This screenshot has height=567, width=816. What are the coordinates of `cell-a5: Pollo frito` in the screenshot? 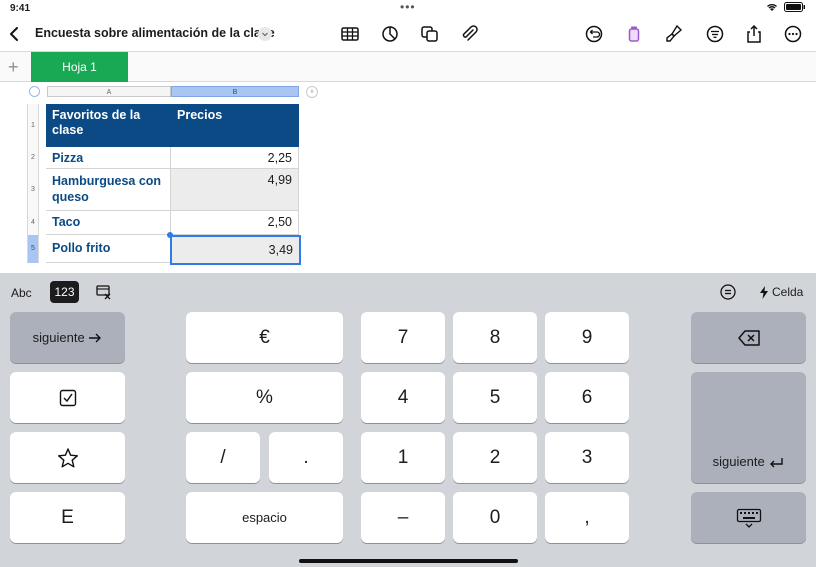 It's located at (108, 249).